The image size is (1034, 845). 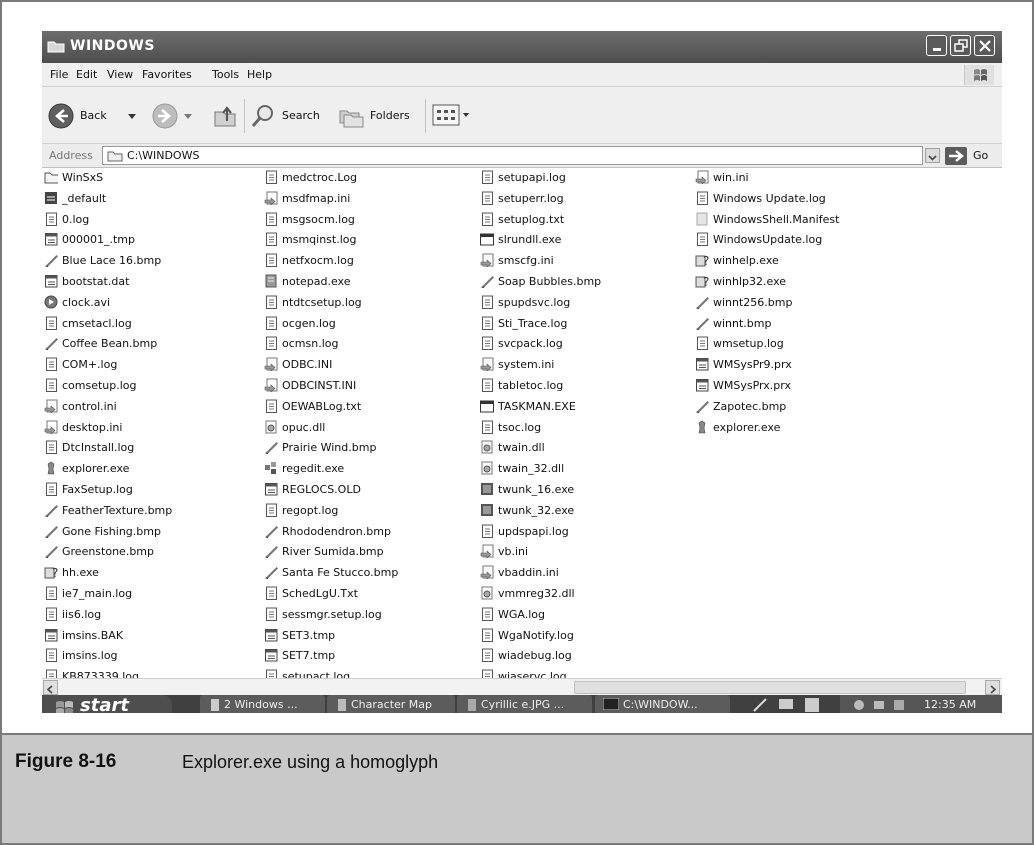 I want to click on minimize-icon, so click(x=937, y=49).